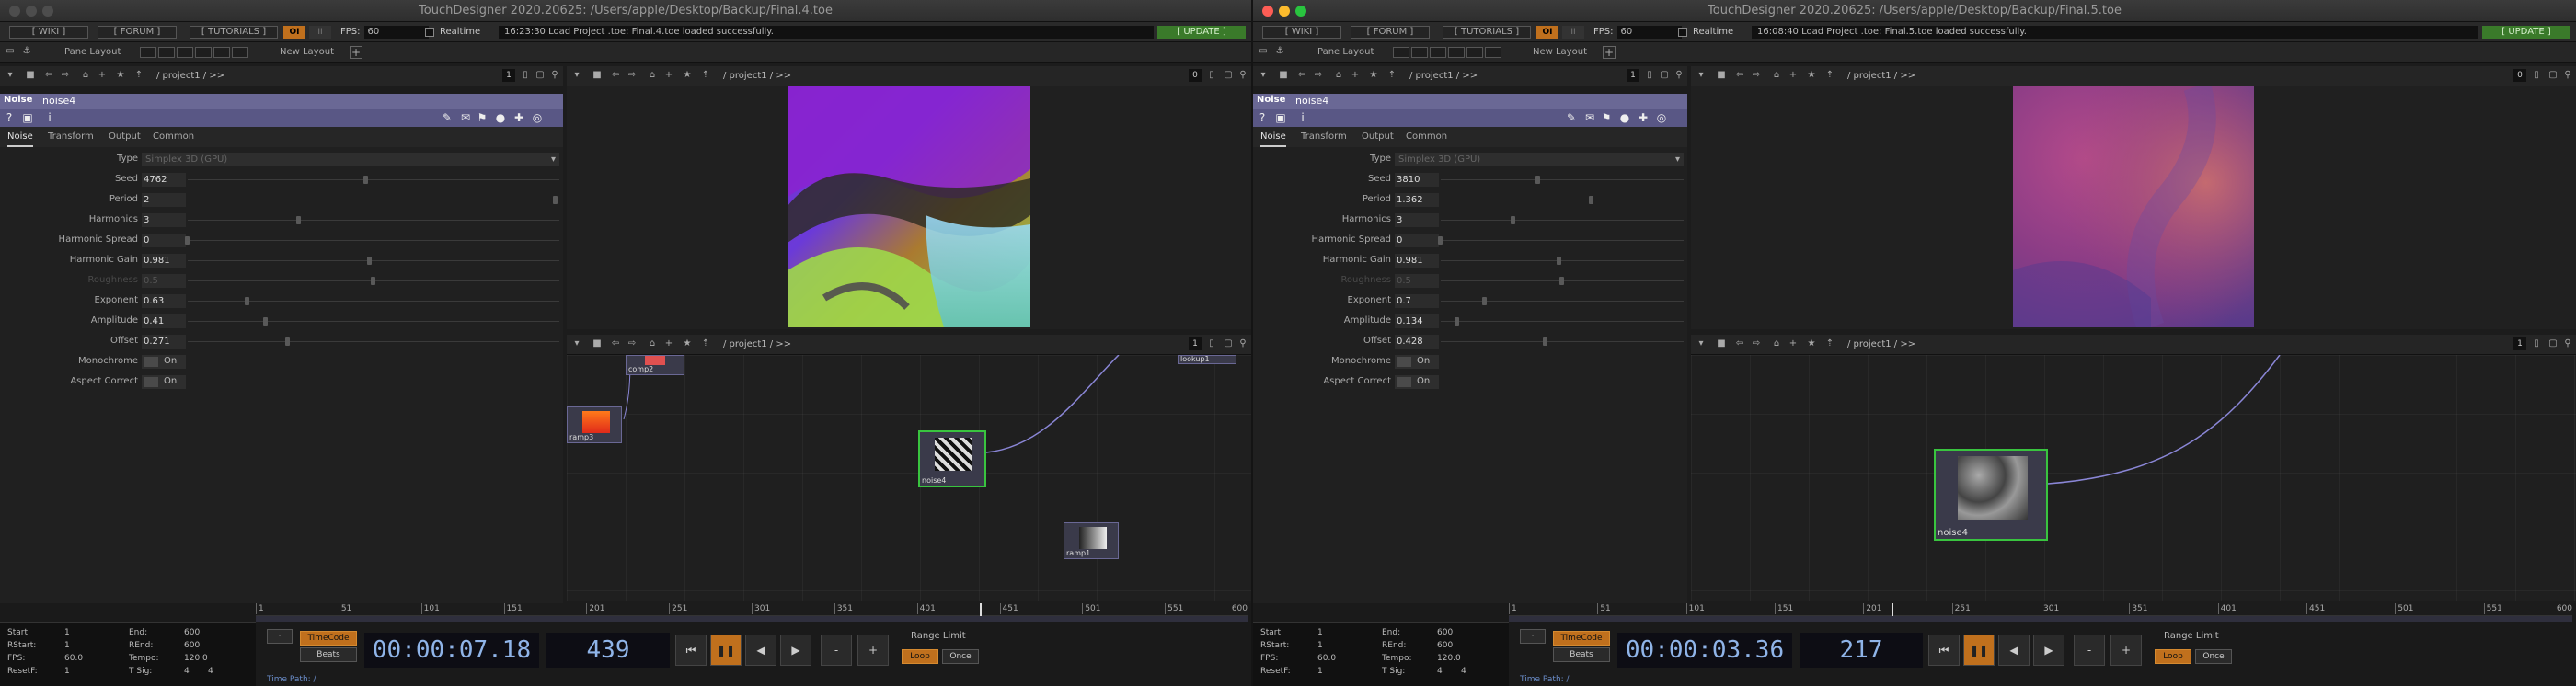  What do you see at coordinates (465, 117) in the screenshot?
I see `comment-icon: ✉` at bounding box center [465, 117].